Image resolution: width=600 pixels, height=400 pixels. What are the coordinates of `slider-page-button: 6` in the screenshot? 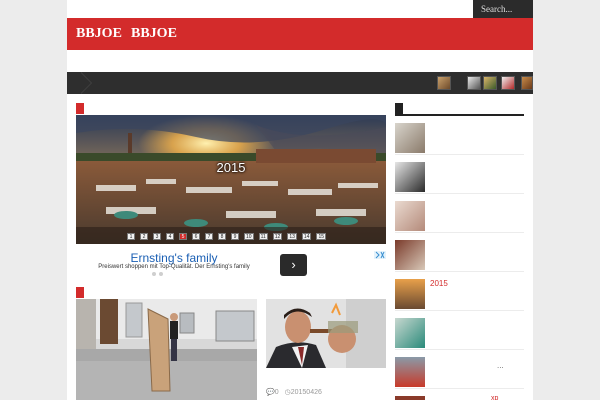 It's located at (196, 236).